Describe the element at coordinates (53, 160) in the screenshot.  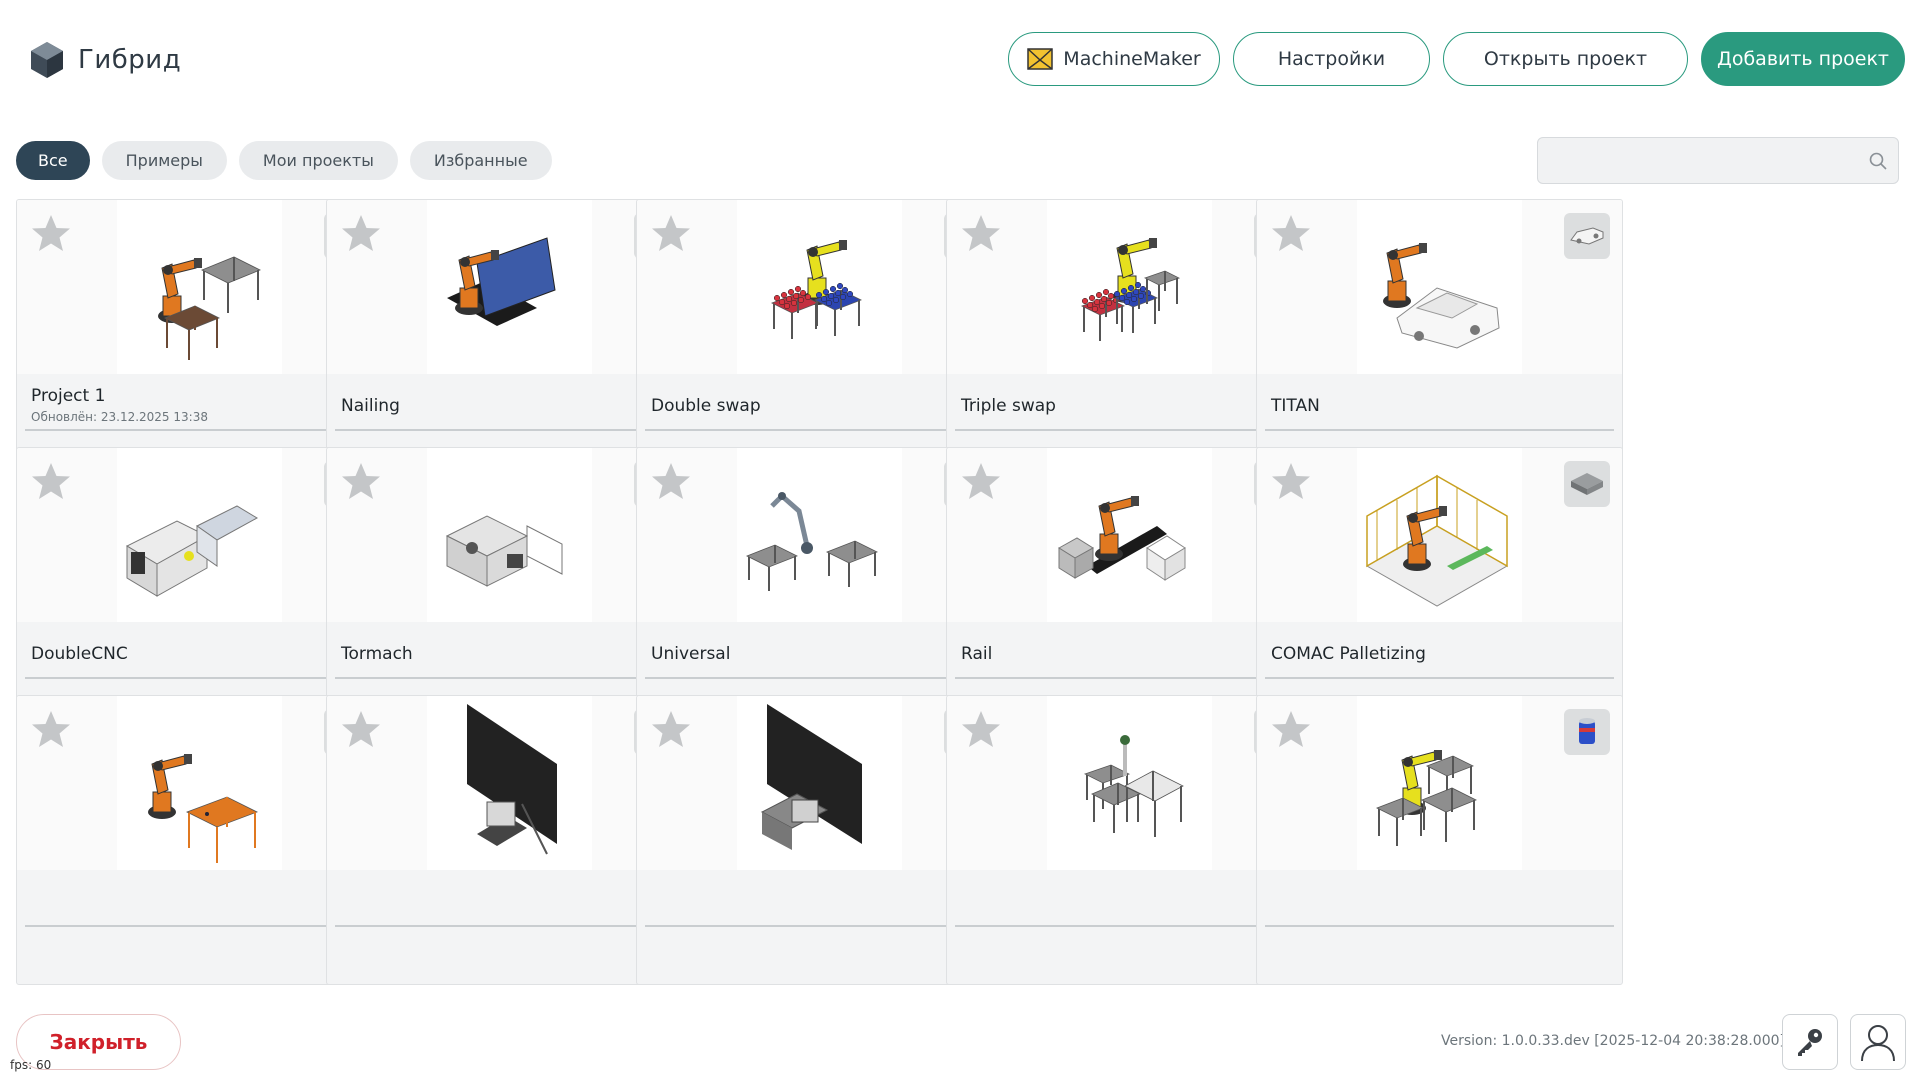
I see `tab-all: Все` at that location.